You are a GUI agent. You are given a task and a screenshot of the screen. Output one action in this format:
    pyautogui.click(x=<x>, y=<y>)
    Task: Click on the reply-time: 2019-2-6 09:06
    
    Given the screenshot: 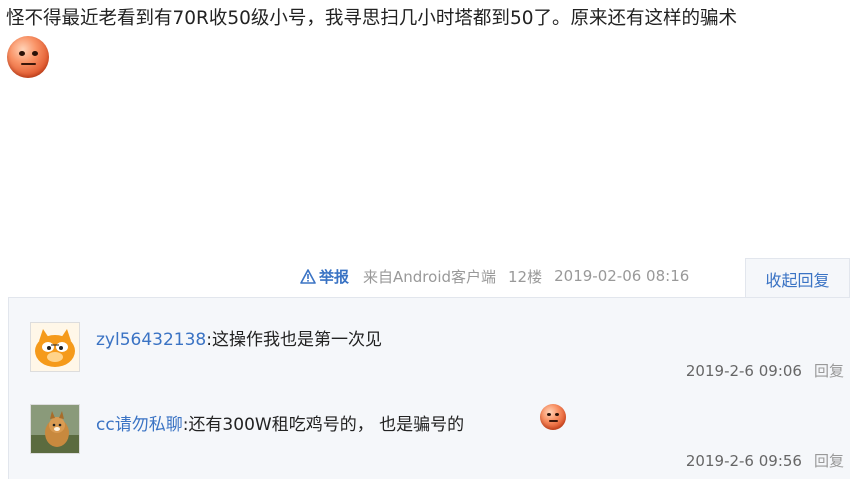 What is the action you would take?
    pyautogui.click(x=743, y=371)
    